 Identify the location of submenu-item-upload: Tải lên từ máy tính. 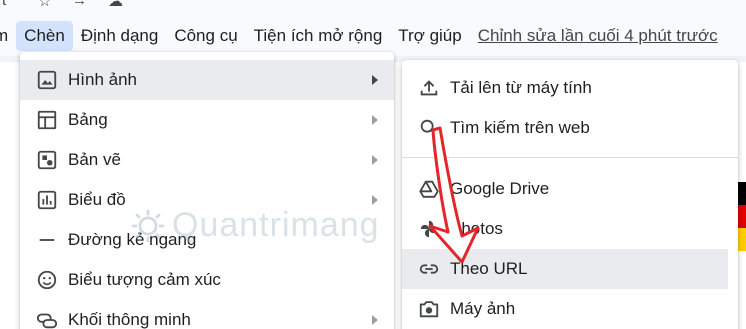
(565, 88).